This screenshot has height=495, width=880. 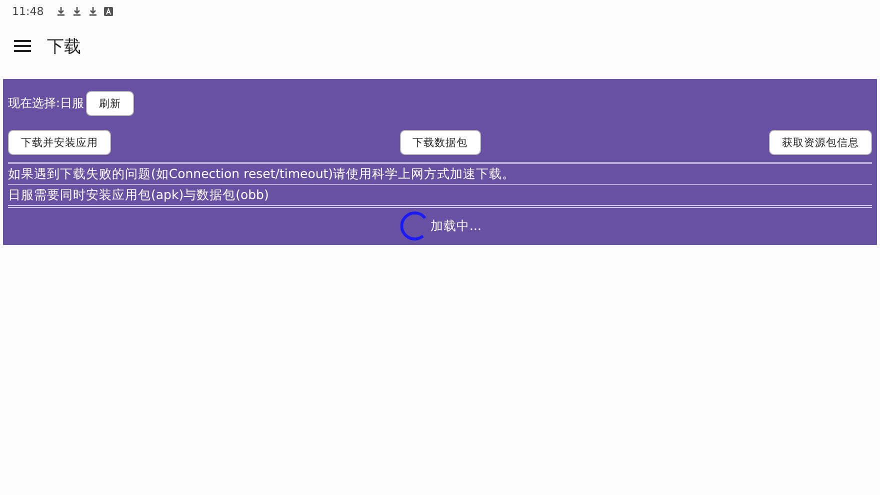 What do you see at coordinates (262, 173) in the screenshot?
I see `note-text: 如果遇到下载失败的问题(如Connection reset/timeout)请使用科学上网方式加速下载。` at bounding box center [262, 173].